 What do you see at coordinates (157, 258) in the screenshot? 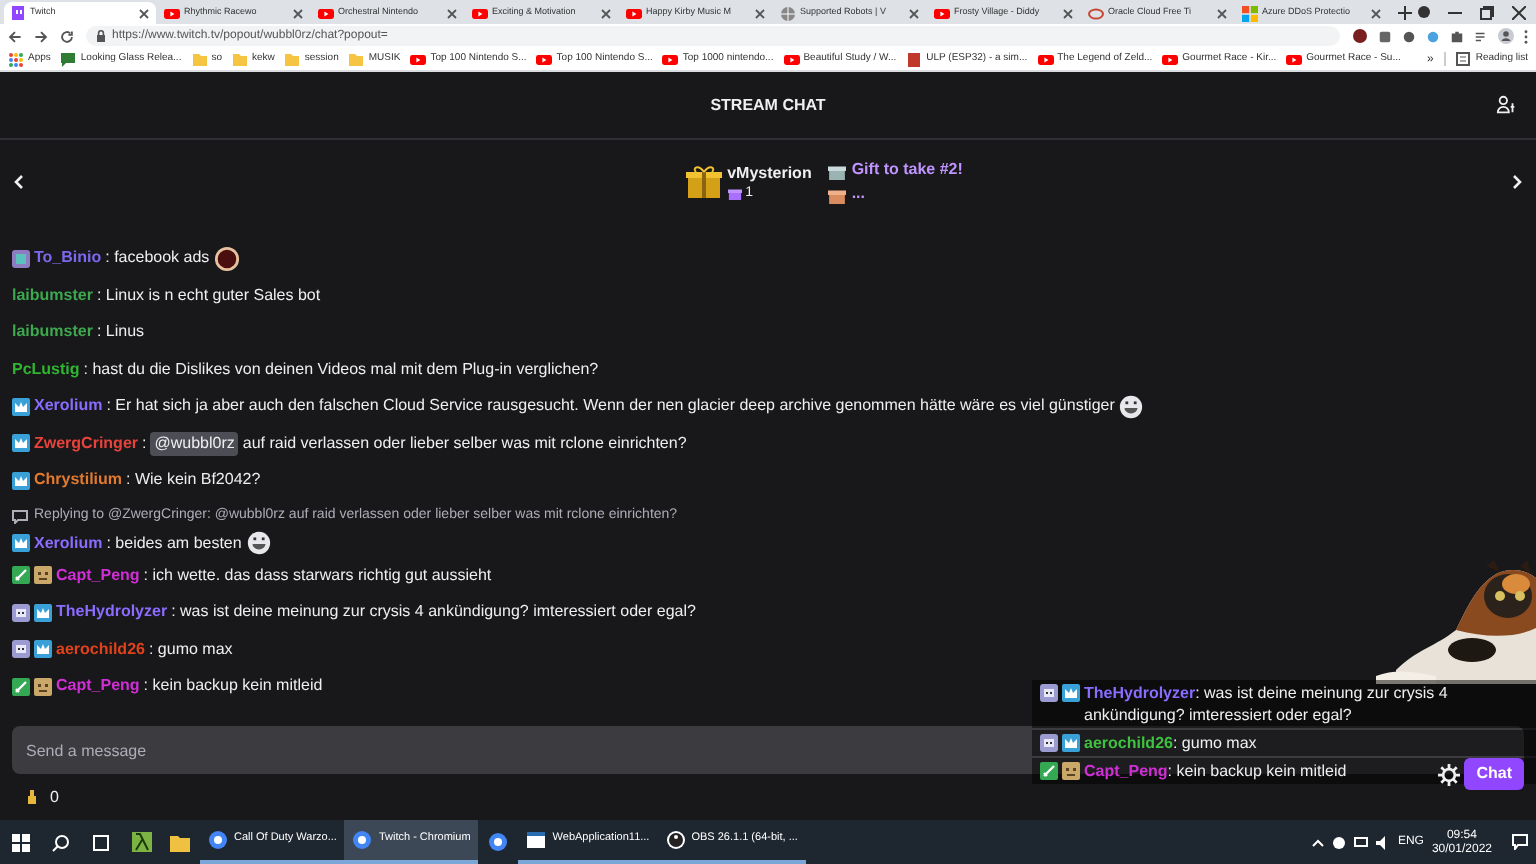
I see `message-text: : facebook ads` at bounding box center [157, 258].